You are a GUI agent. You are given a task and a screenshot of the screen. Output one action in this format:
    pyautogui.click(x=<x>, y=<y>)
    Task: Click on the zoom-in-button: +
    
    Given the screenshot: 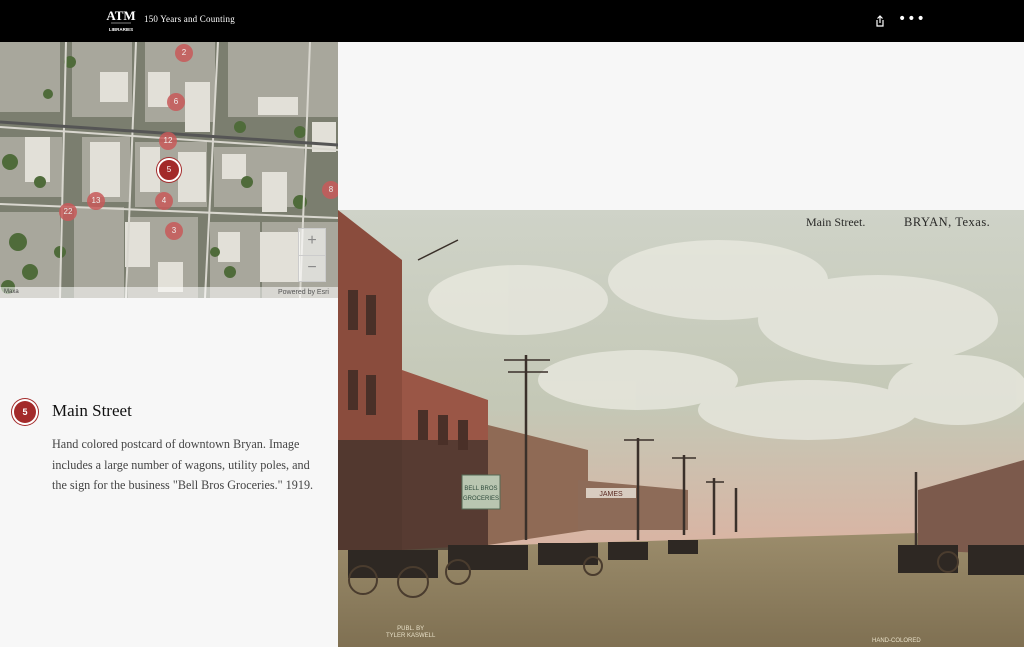 What is the action you would take?
    pyautogui.click(x=312, y=242)
    